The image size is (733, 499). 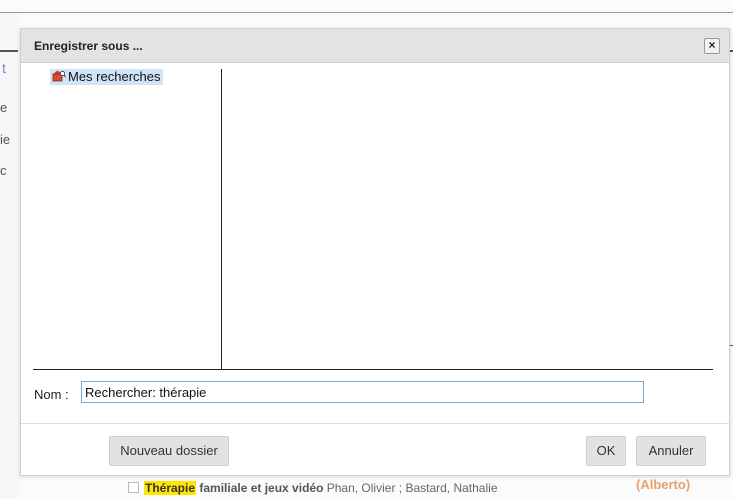 I want to click on close-icon: ×, so click(x=712, y=45).